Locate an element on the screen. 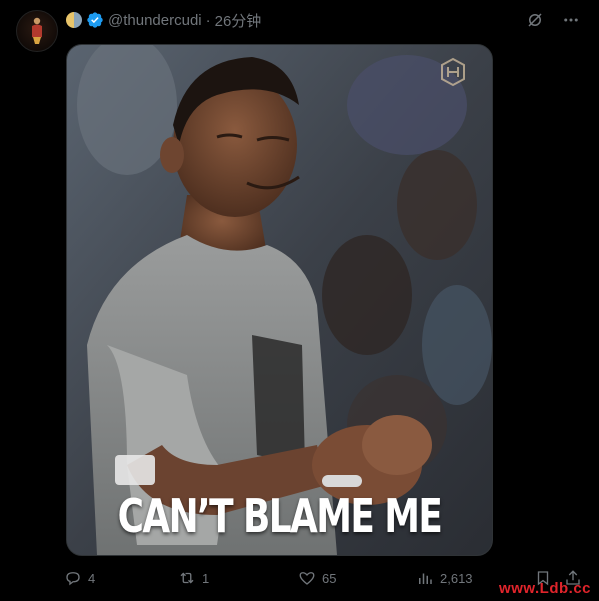 The width and height of the screenshot is (599, 601). repost-icon is located at coordinates (187, 578).